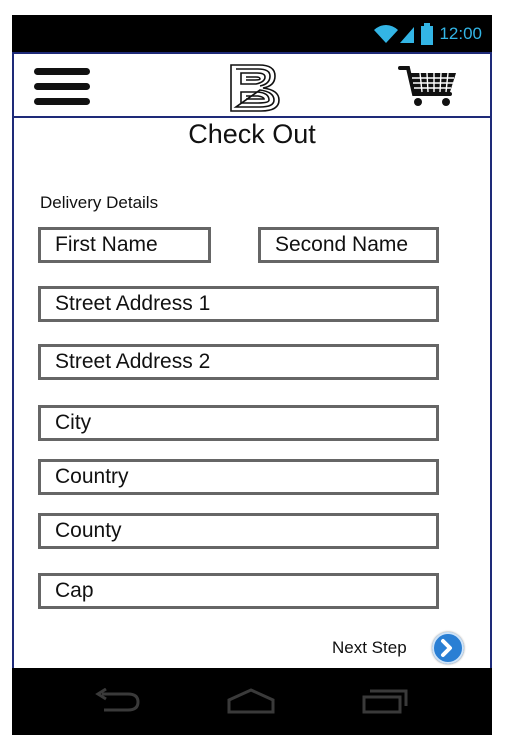  I want to click on county-field: County, so click(238, 531).